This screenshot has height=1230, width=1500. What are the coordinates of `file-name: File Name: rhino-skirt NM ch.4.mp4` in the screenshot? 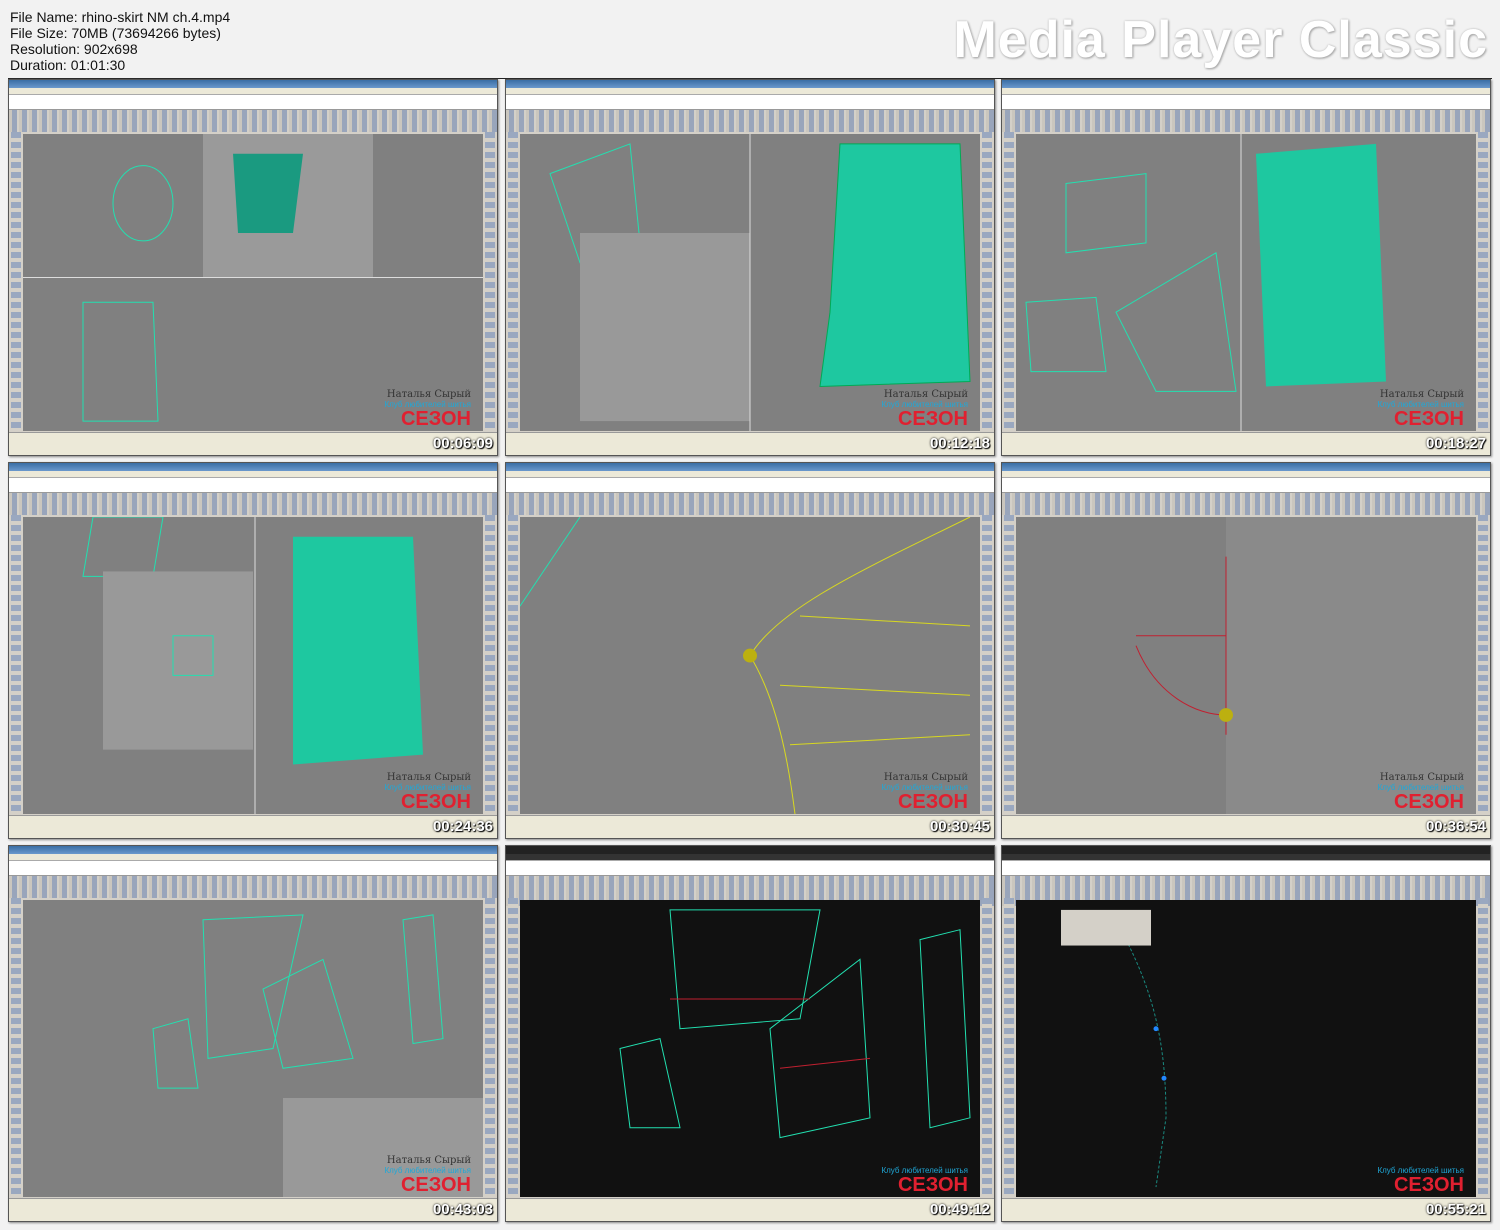 It's located at (120, 17).